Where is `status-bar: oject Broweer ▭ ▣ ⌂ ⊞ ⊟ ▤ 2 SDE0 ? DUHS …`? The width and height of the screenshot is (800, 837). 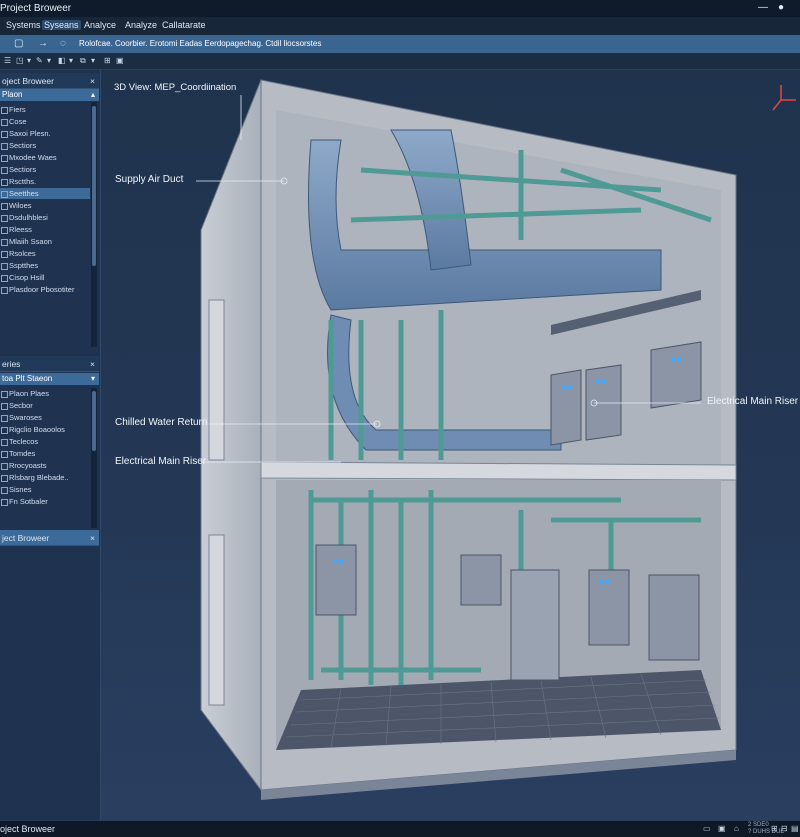 status-bar: oject Broweer ▭ ▣ ⌂ ⊞ ⊟ ▤ 2 SDE0 ? DUHS … is located at coordinates (400, 828).